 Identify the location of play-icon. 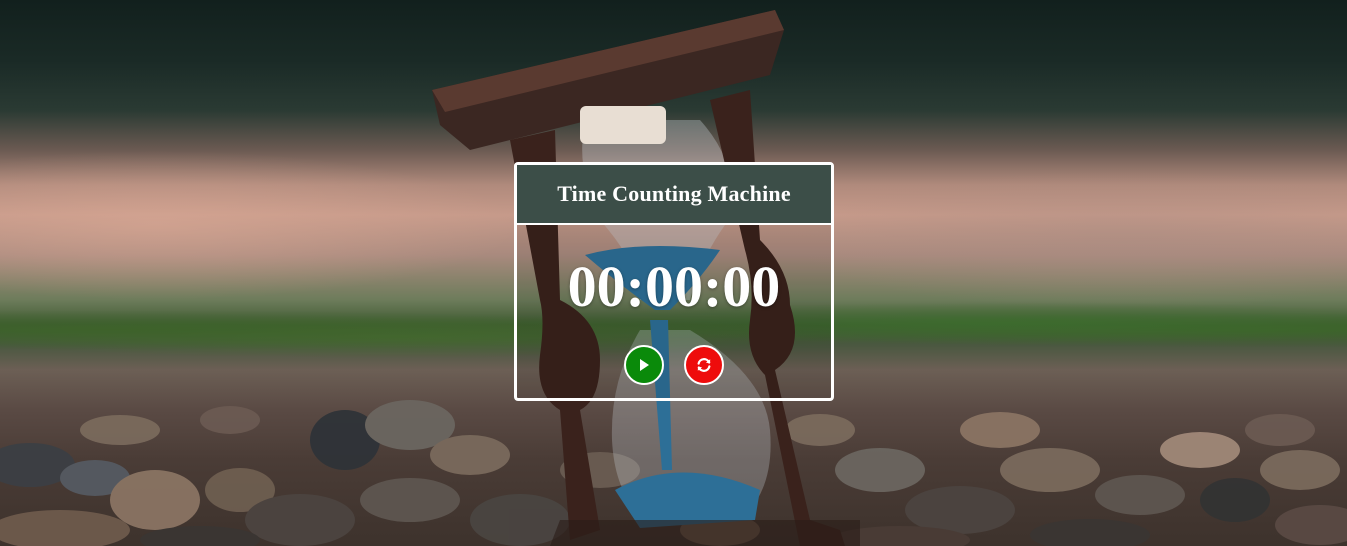
(644, 365).